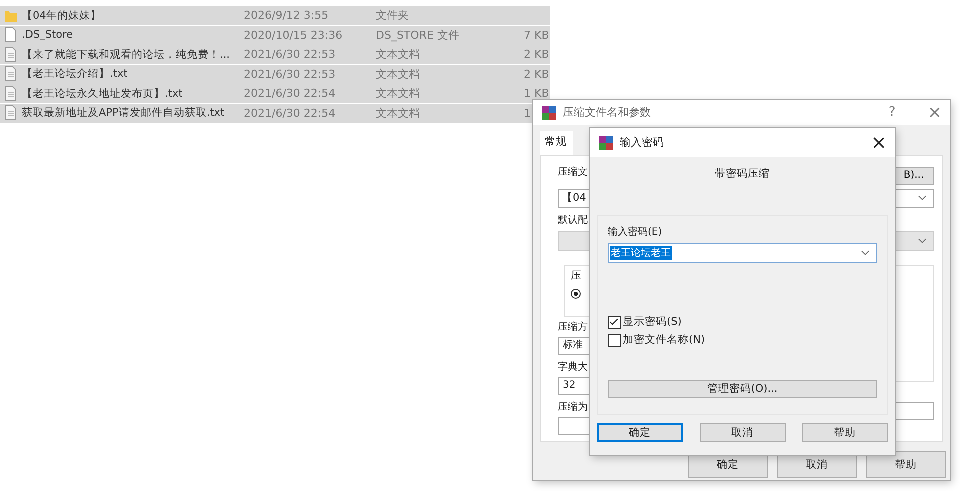  I want to click on password-field: 老王论坛老王, so click(742, 253).